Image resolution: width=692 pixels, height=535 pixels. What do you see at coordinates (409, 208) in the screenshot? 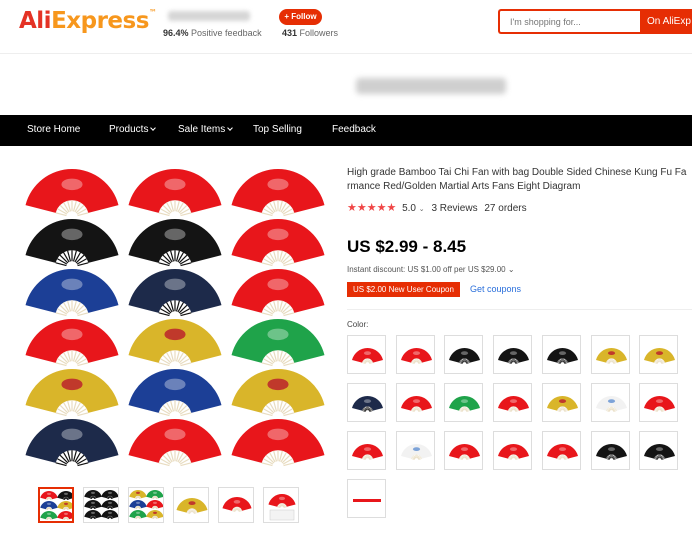
I see `rating-score: 5.0` at bounding box center [409, 208].